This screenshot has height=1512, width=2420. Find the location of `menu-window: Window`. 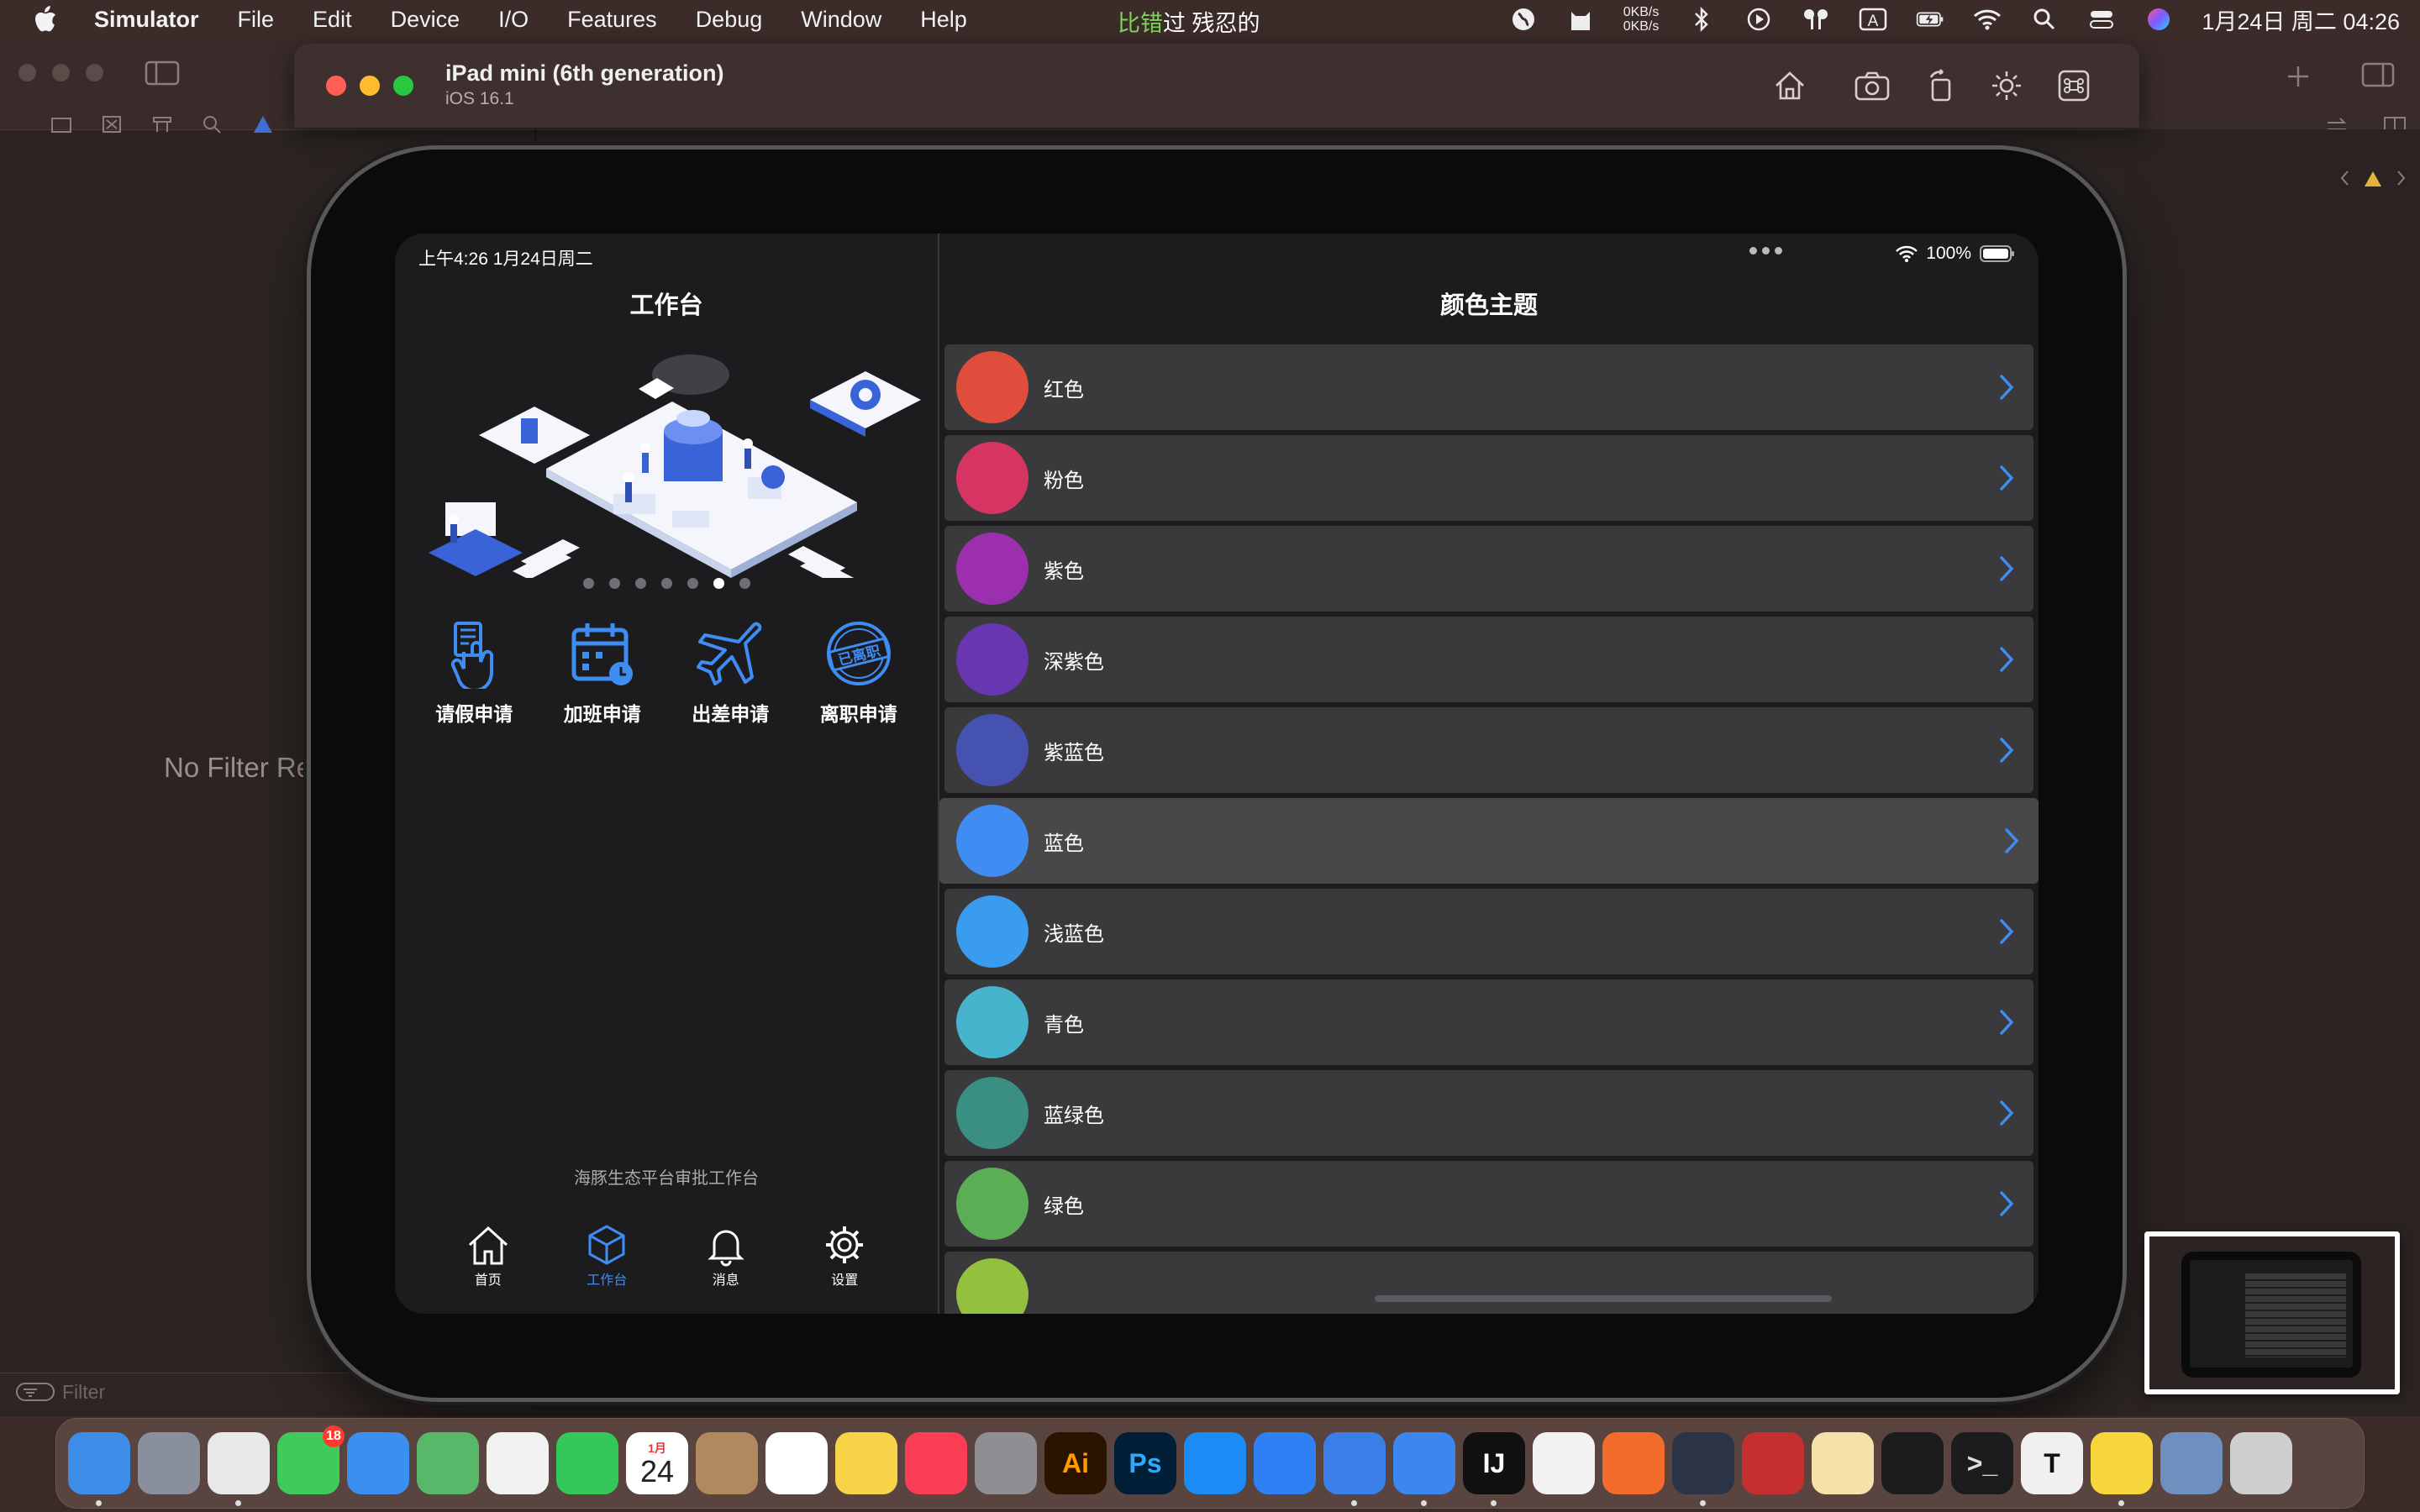

menu-window: Window is located at coordinates (841, 20).